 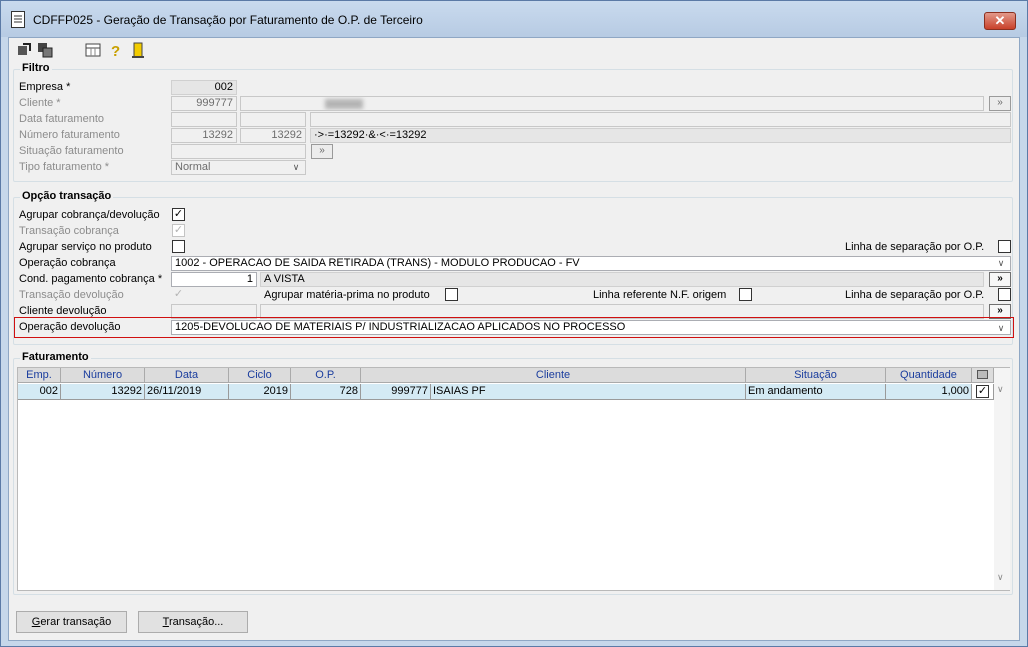 What do you see at coordinates (36, 68) in the screenshot?
I see `filtro-title: Filtro` at bounding box center [36, 68].